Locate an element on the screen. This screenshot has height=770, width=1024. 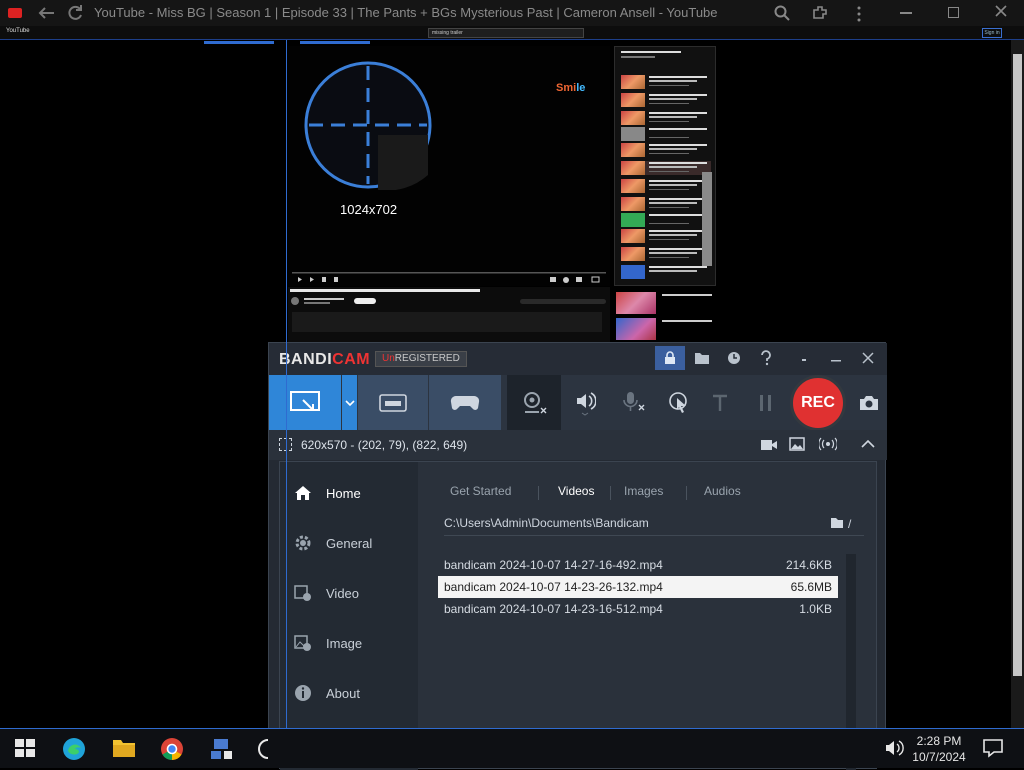
sidebar-item-label: About is located at coordinates (343, 693).